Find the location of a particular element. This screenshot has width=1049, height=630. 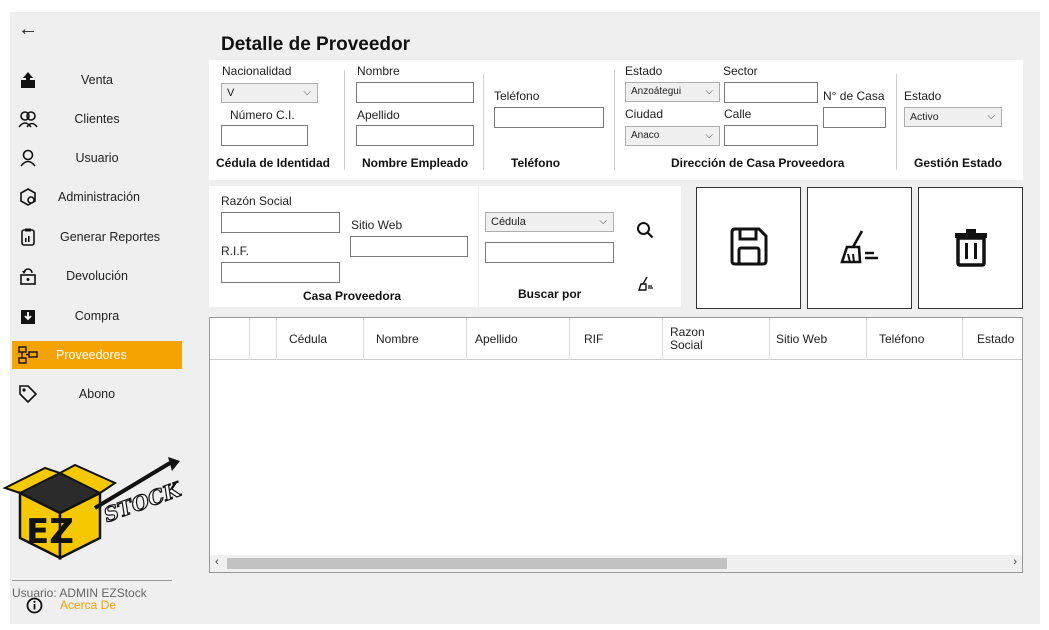

nombre-label: Nombre is located at coordinates (378, 71).